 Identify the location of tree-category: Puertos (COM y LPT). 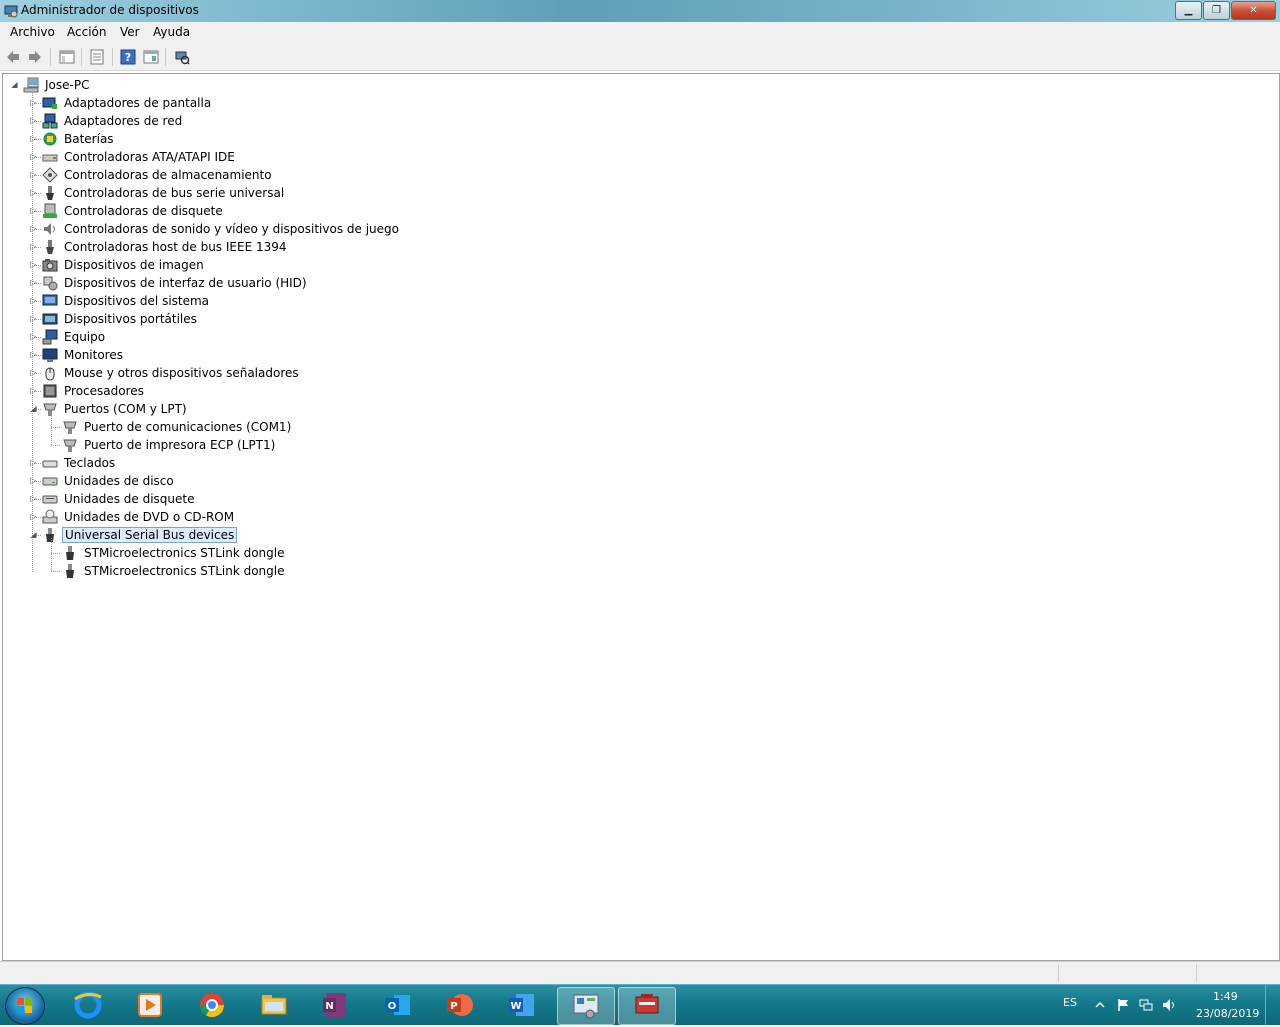
(115, 409).